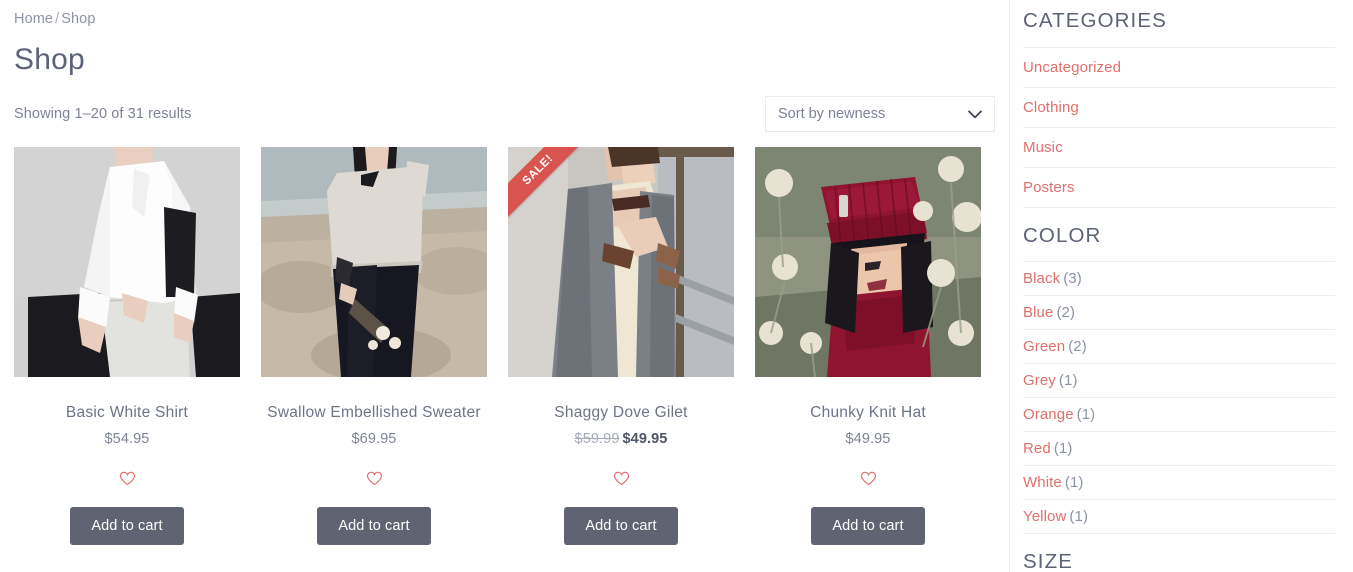  Describe the element at coordinates (1048, 414) in the screenshot. I see `color-link-orange: Orange` at that location.